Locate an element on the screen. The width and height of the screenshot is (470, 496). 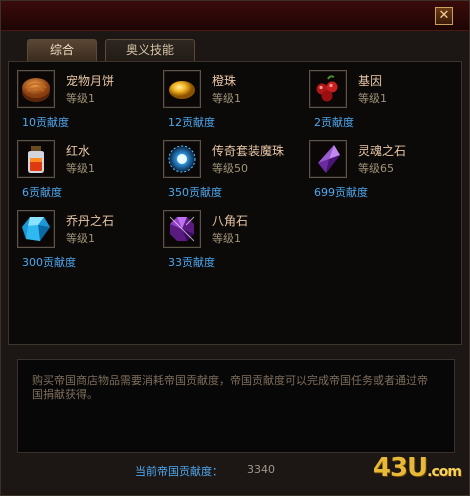
shop-item: 红水 等级1 6贡献度 is located at coordinates (79, 165).